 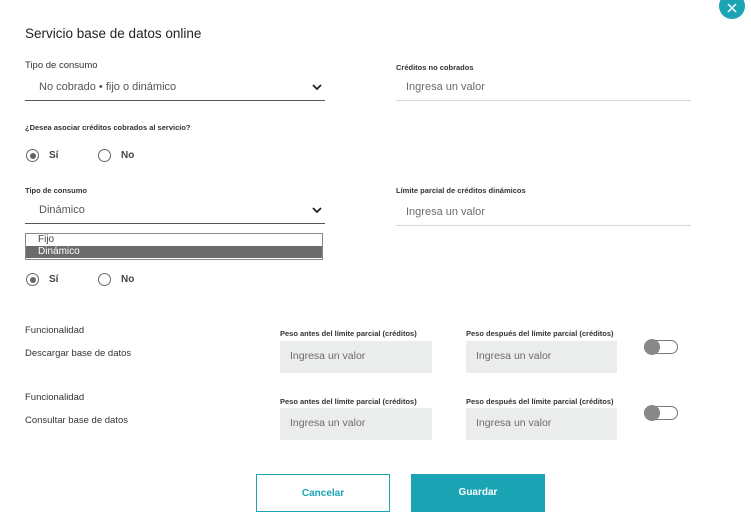 I want to click on dropdown-option-fijo: Fijo, so click(x=174, y=240).